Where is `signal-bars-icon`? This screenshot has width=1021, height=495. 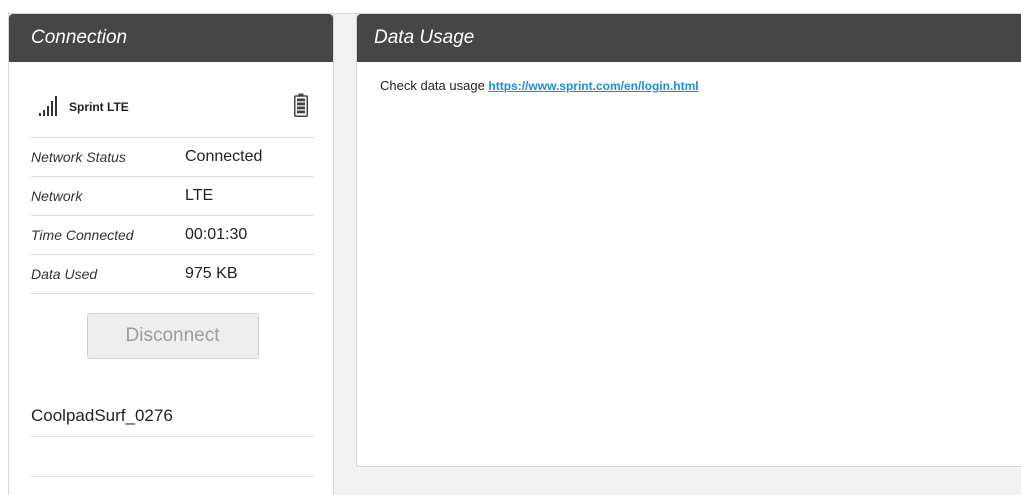
signal-bars-icon is located at coordinates (48, 106).